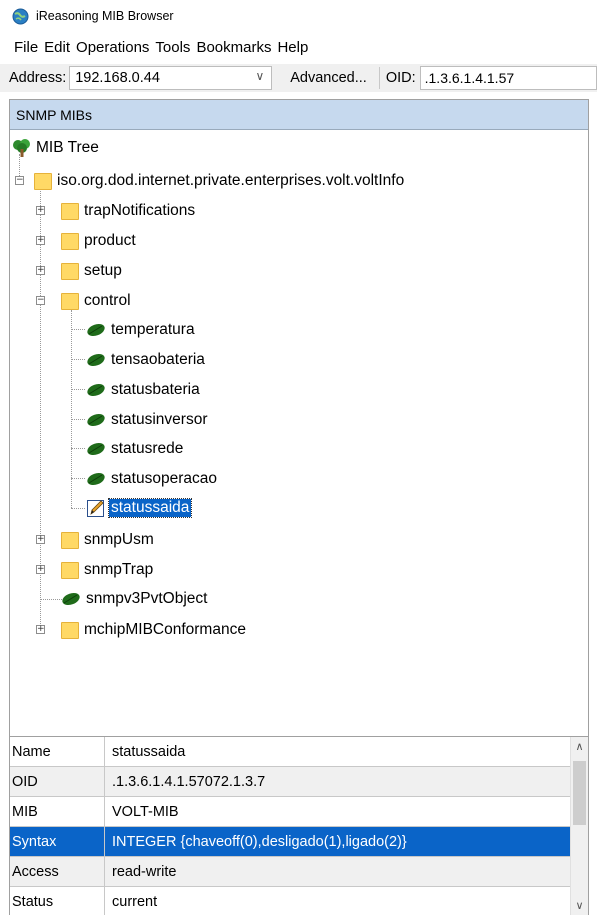  I want to click on property-row-mib: MIB VOLT-MIB, so click(291, 812).